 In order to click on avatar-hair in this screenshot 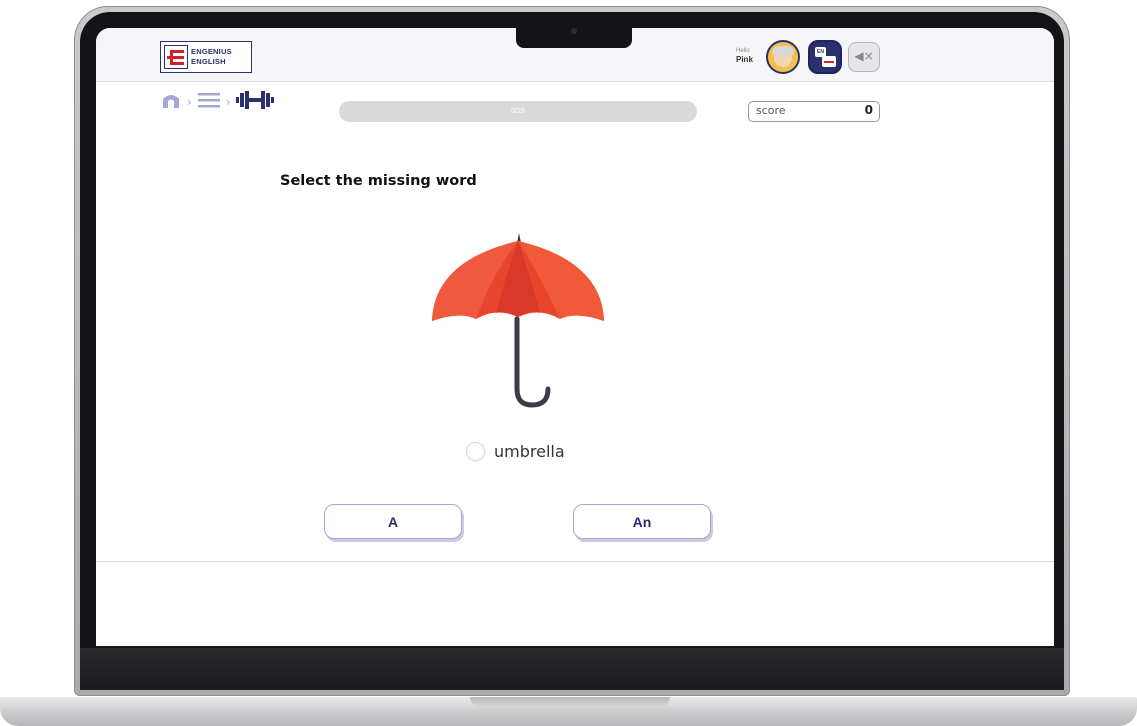, I will do `click(783, 50)`.